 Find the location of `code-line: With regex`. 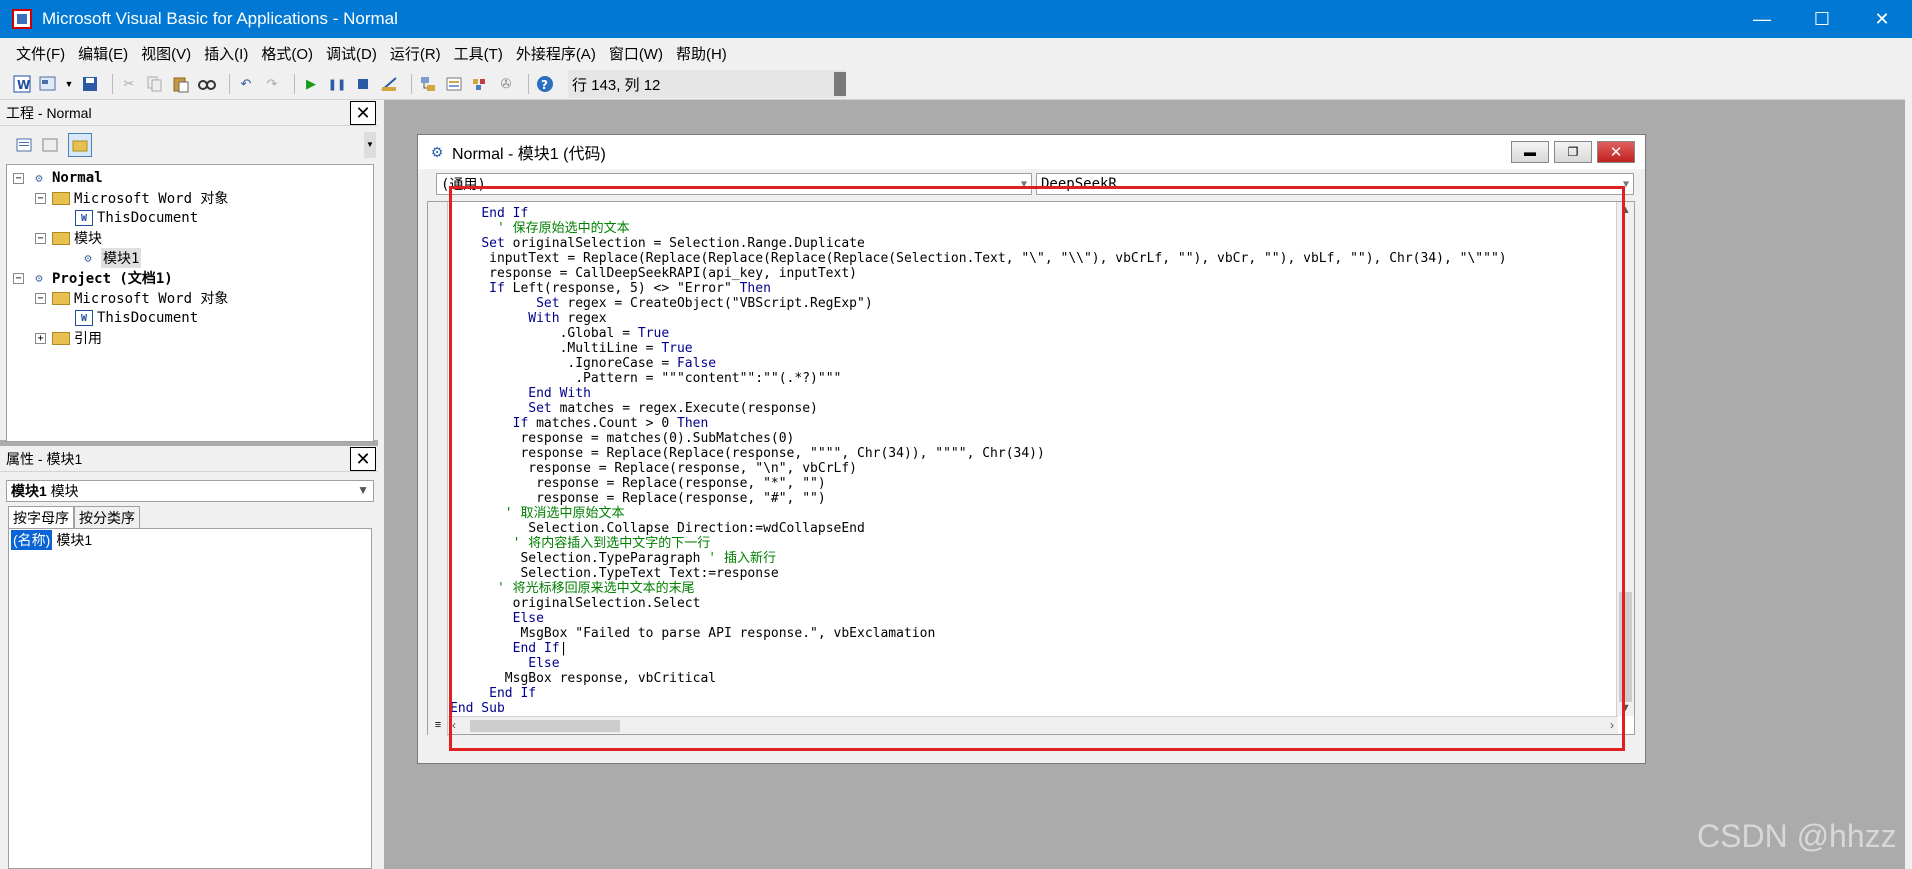

code-line: With regex is located at coordinates (1030, 318).